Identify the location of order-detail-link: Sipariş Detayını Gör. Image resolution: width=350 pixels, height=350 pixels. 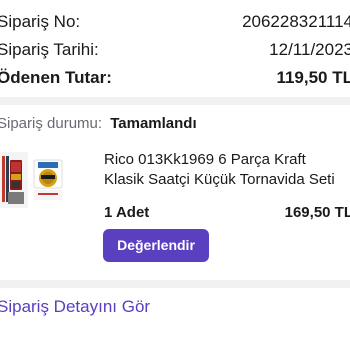
(75, 307).